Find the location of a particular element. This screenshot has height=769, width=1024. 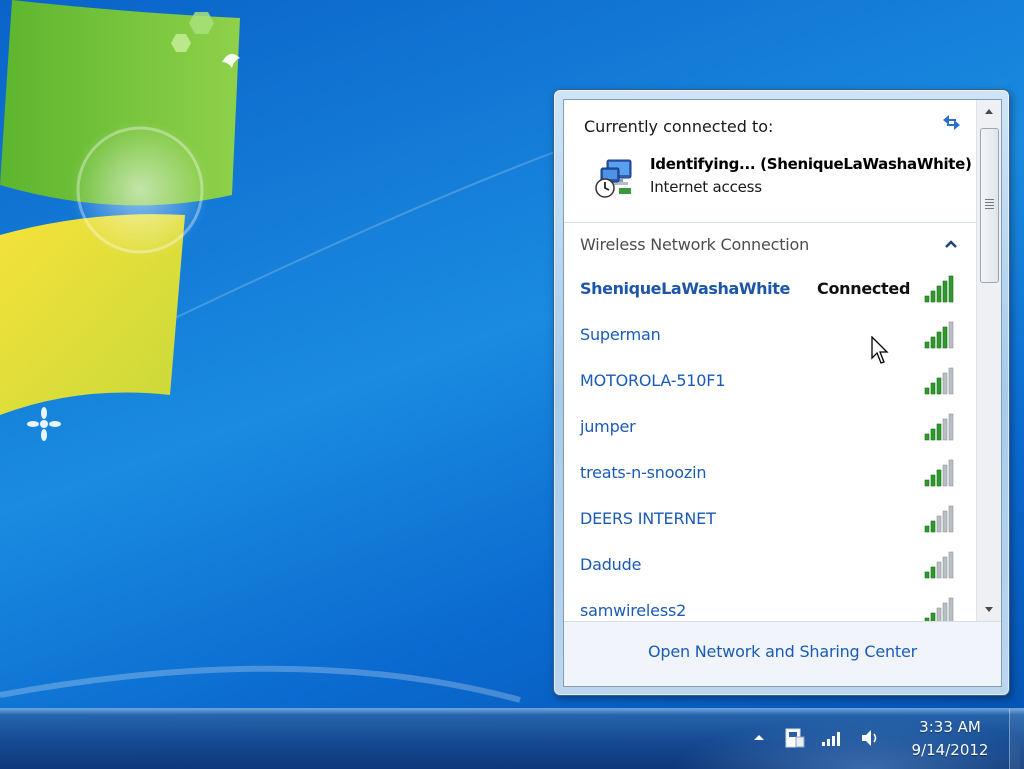

scrollbar-grip is located at coordinates (989, 204).